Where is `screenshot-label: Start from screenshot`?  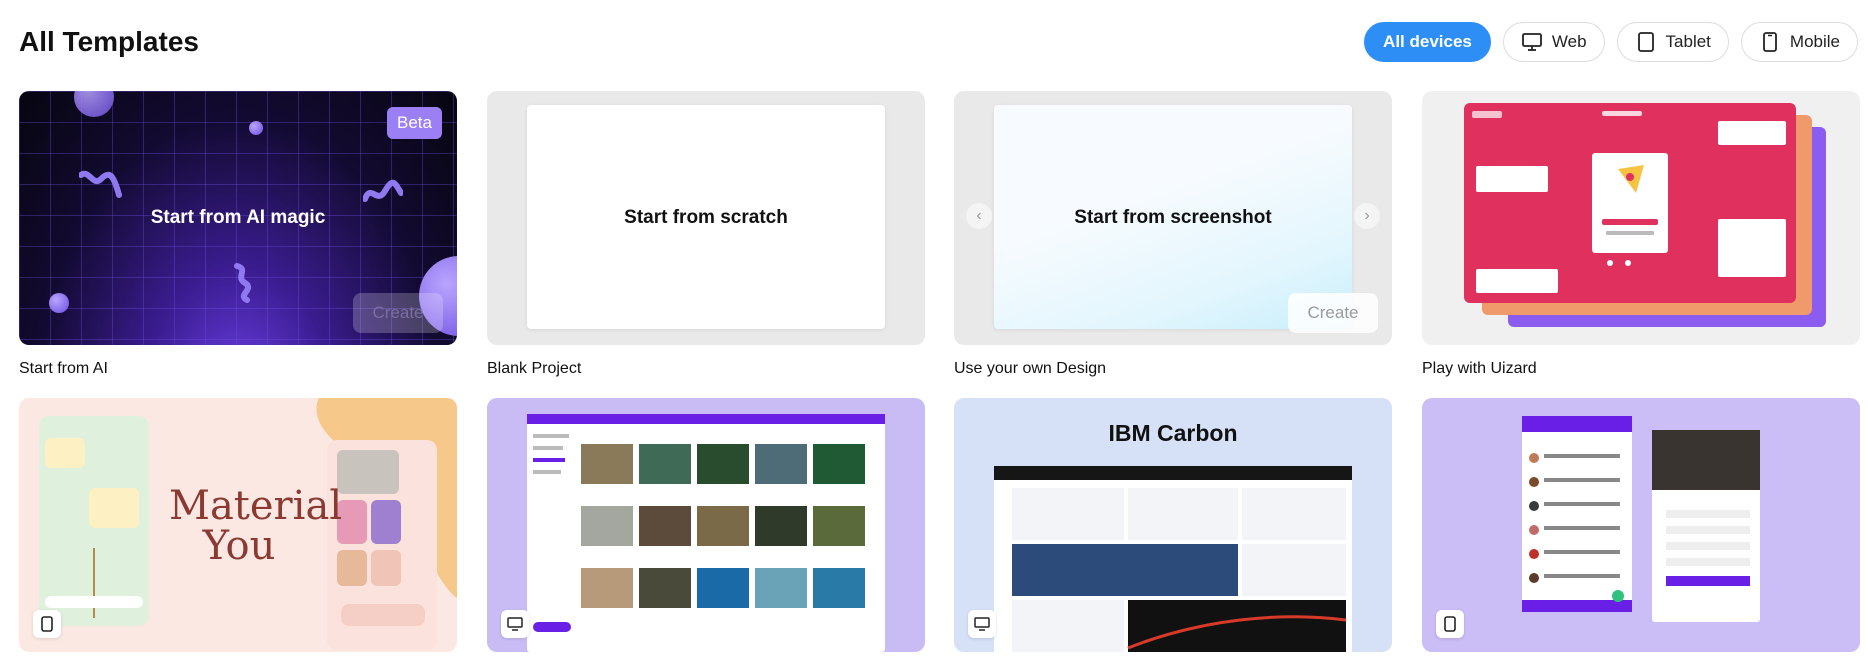
screenshot-label: Start from screenshot is located at coordinates (1173, 217).